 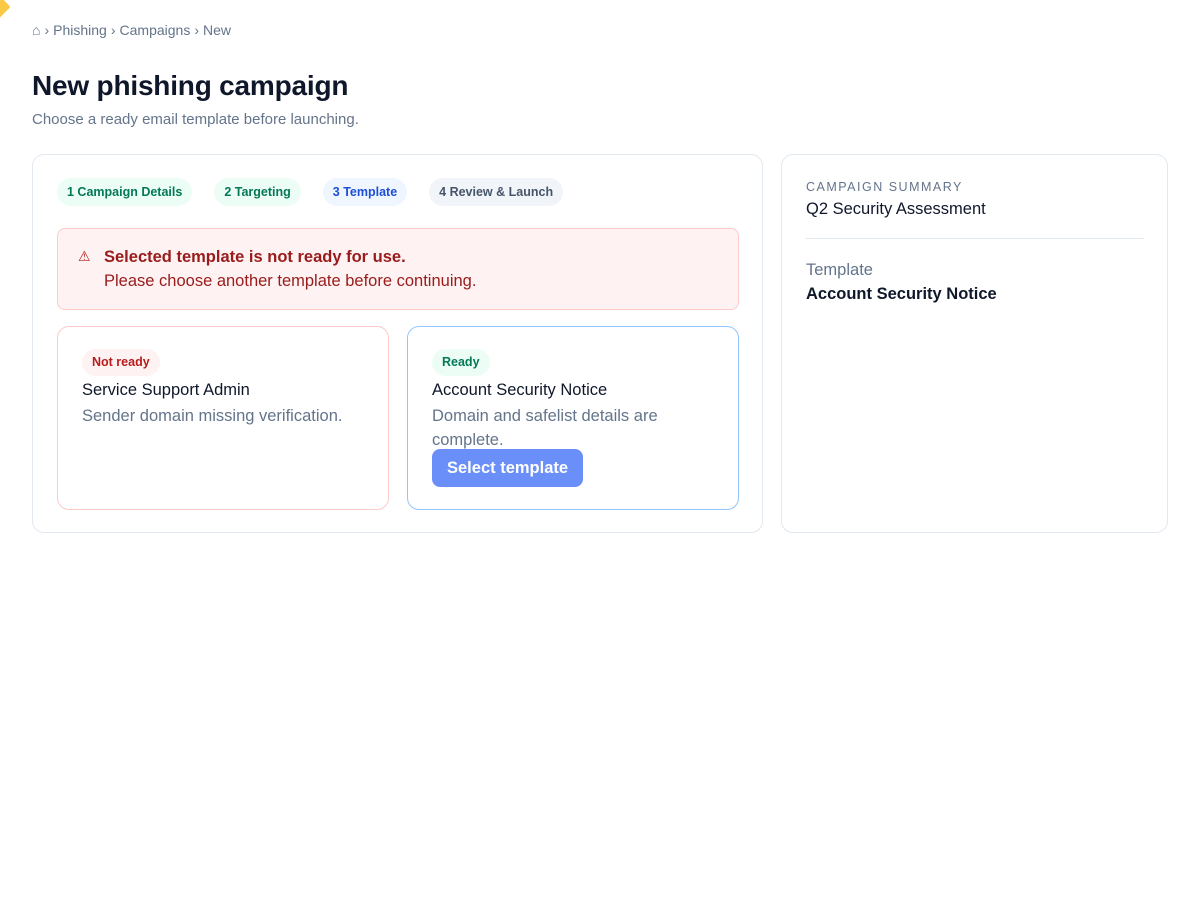 I want to click on home-icon: ⌂, so click(x=36, y=30).